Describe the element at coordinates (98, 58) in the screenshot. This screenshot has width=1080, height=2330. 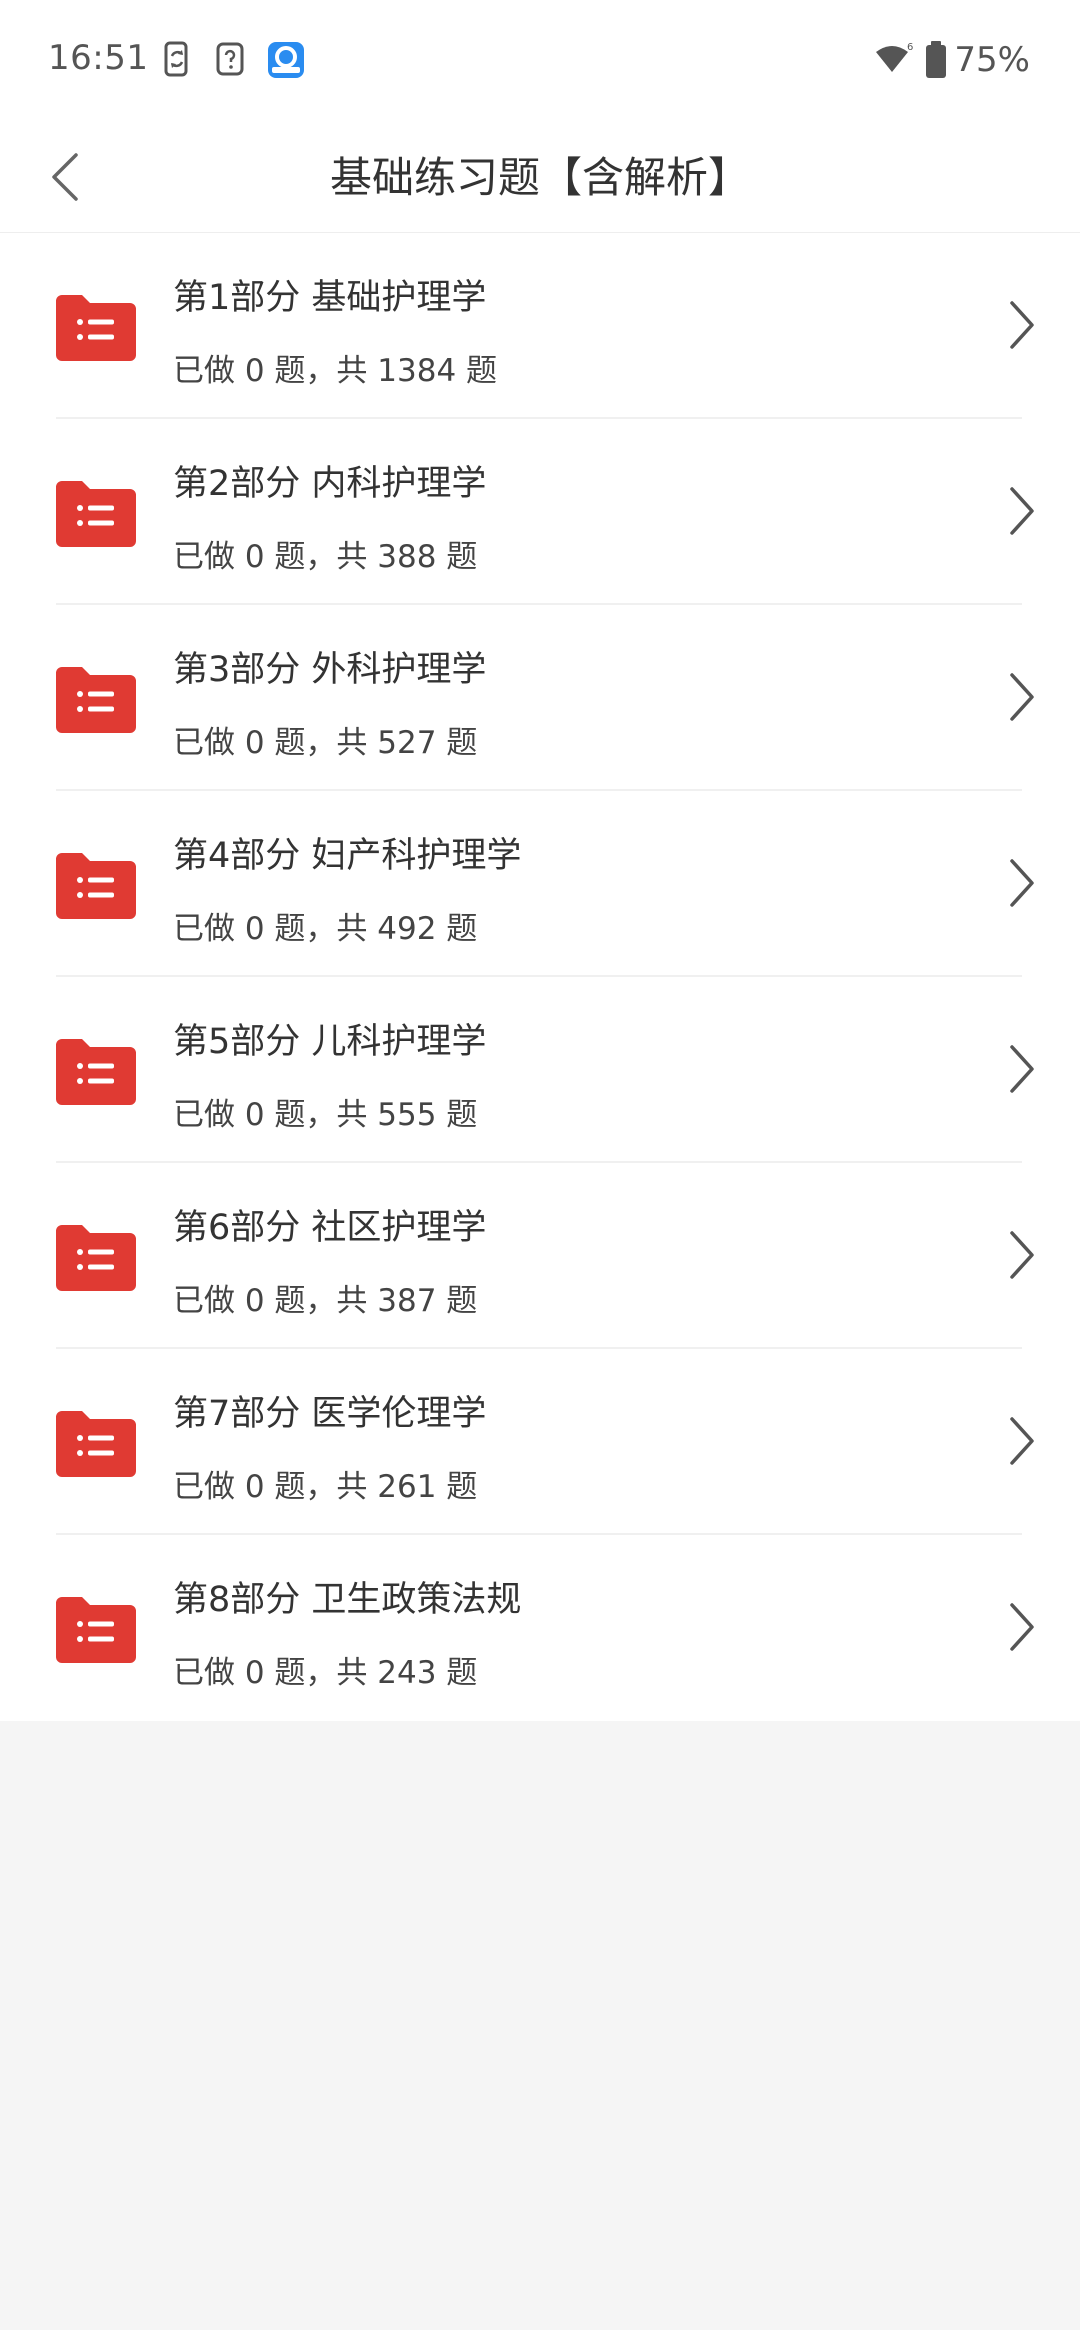
I see `status-time: 16:51` at that location.